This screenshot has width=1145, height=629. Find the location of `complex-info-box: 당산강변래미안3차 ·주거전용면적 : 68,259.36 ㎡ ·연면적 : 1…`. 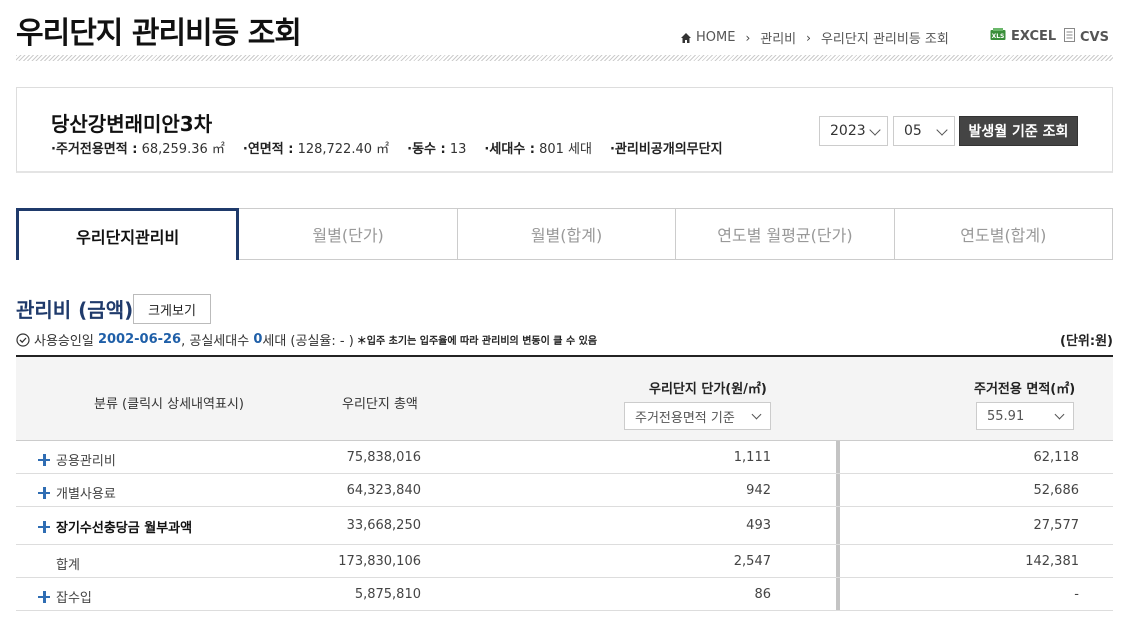

complex-info-box: 당산강변래미안3차 ·주거전용면적 : 68,259.36 ㎡ ·연면적 : 1… is located at coordinates (564, 130).